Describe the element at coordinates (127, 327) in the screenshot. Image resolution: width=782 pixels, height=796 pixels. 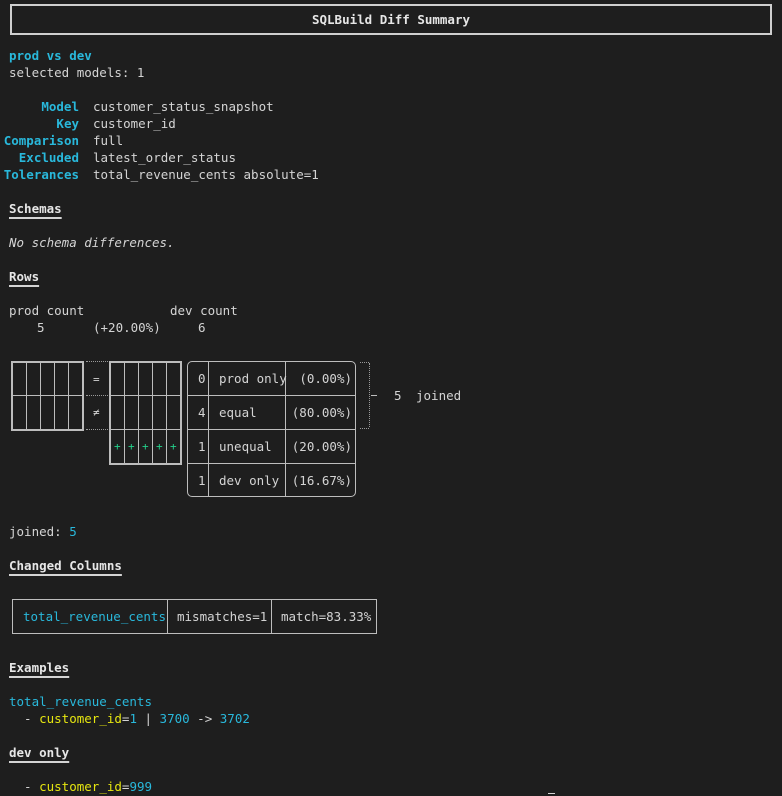
I see `count-change: (+20.00%)` at that location.